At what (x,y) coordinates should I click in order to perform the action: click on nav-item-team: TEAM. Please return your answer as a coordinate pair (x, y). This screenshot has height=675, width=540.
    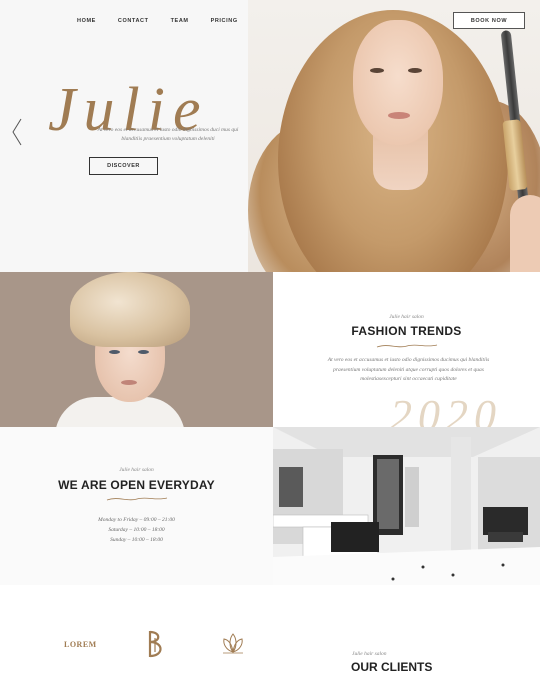
    Looking at the image, I should click on (180, 21).